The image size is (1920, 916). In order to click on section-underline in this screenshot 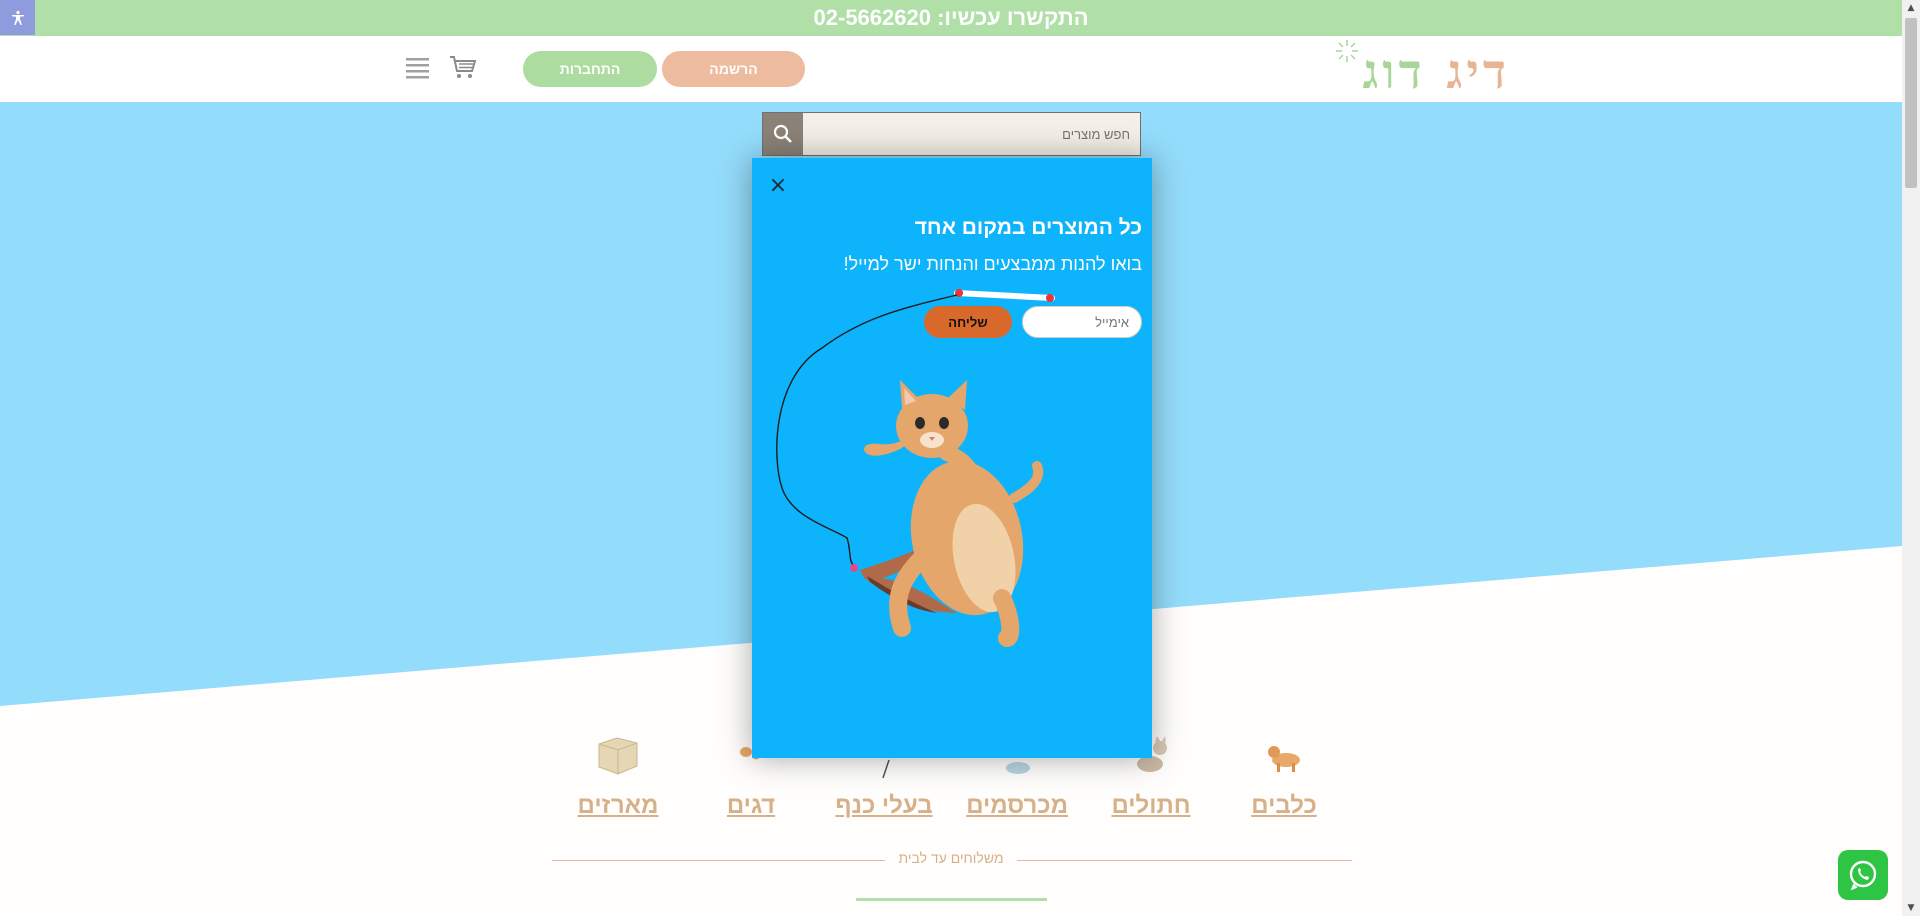, I will do `click(951, 899)`.